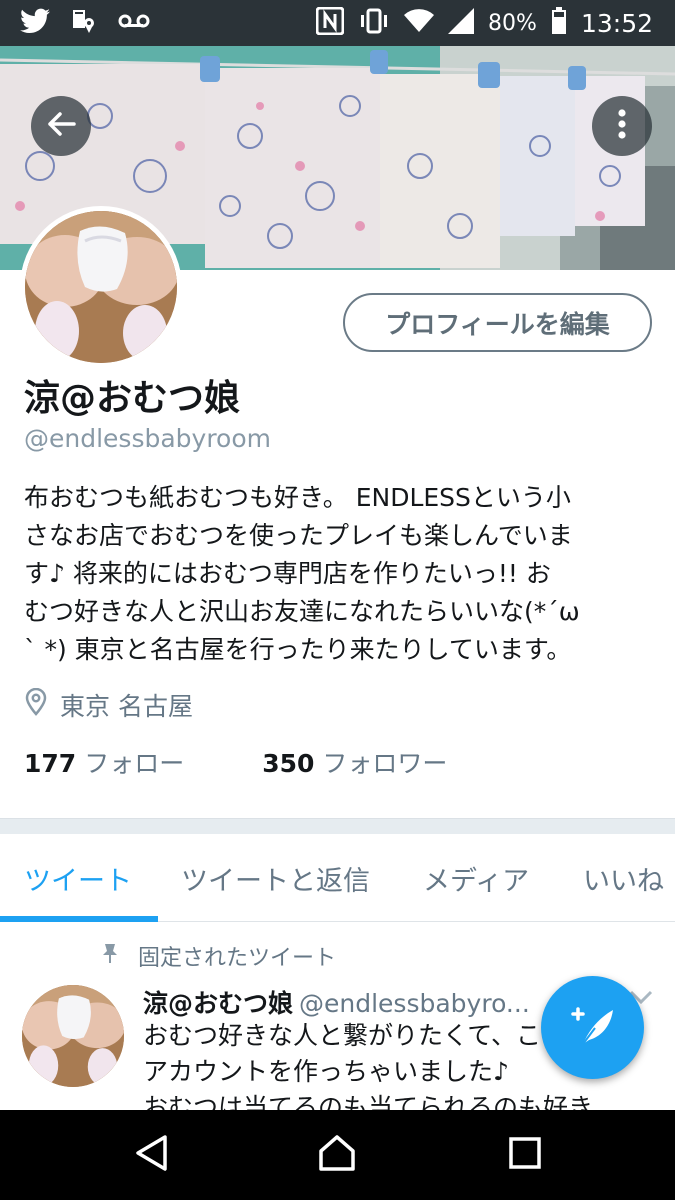  I want to click on arrow-left-icon, so click(61, 126).